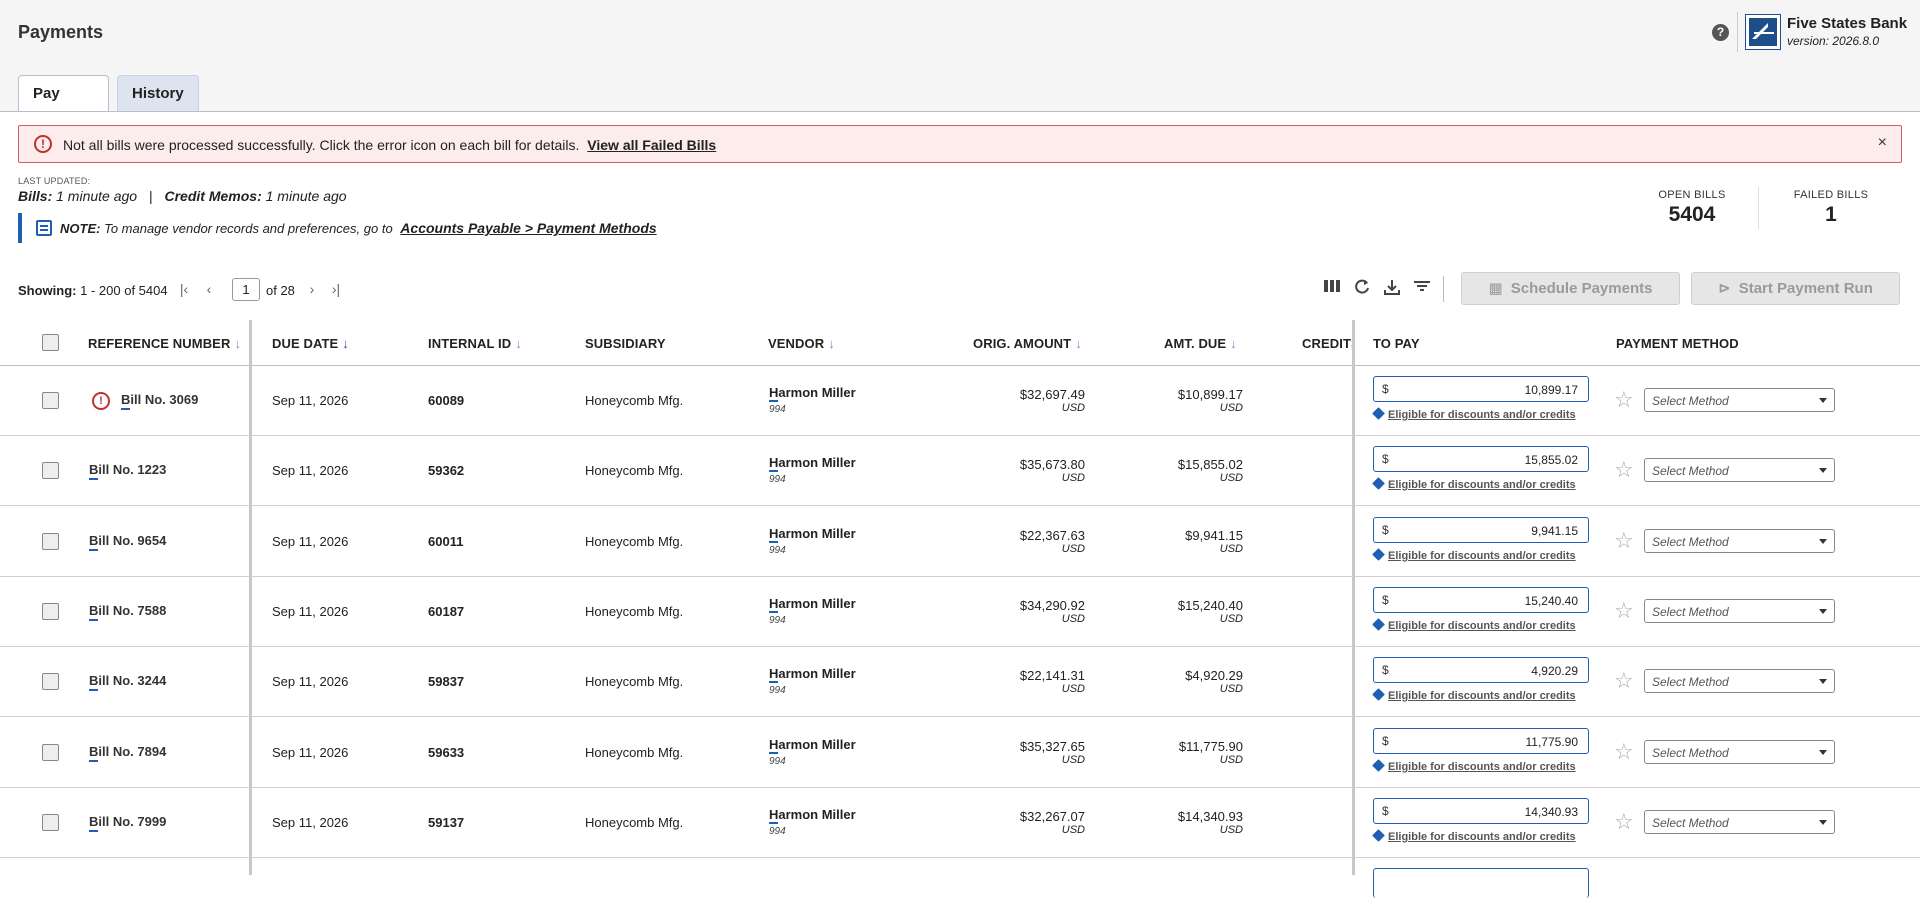 The image size is (1920, 898). I want to click on reference-link: Bill No. 3069, so click(159, 401).